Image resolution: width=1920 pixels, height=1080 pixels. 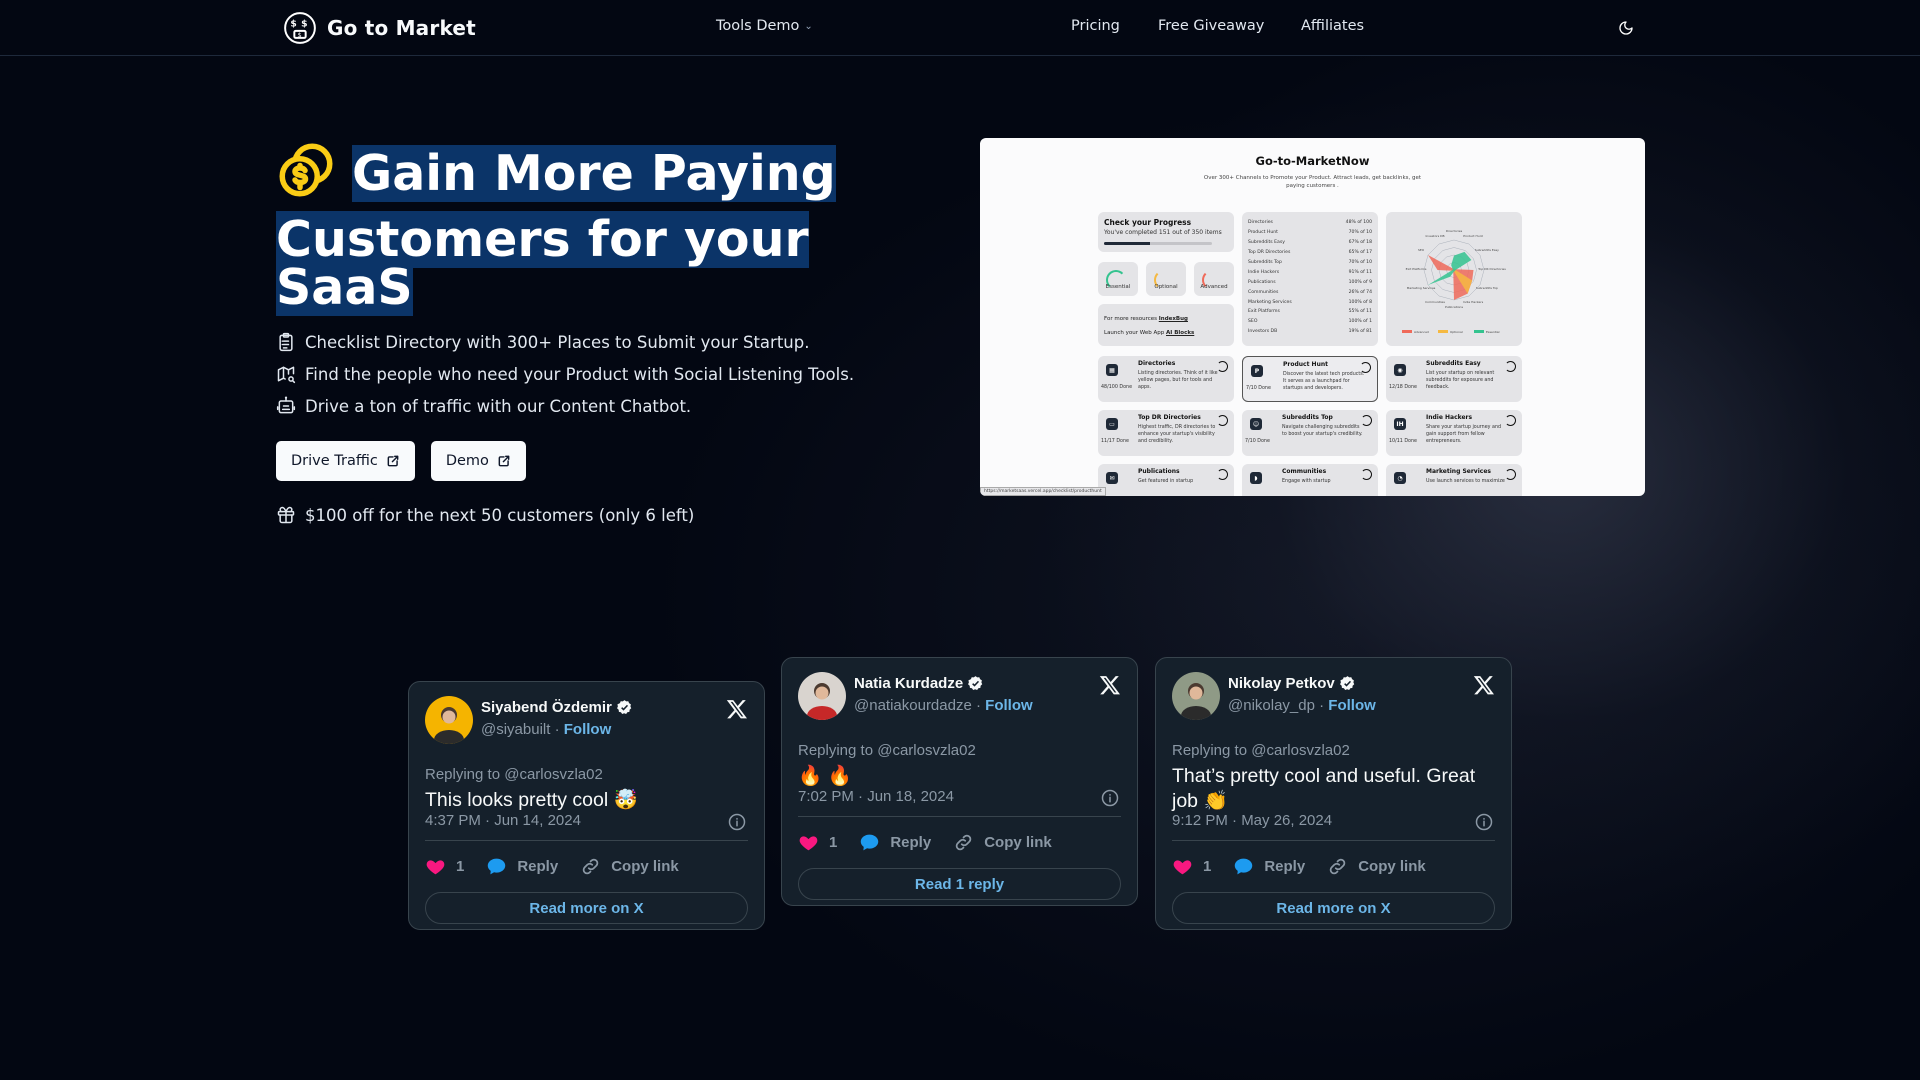 What do you see at coordinates (1095, 26) in the screenshot?
I see `nav-link-pricing: Pricing` at bounding box center [1095, 26].